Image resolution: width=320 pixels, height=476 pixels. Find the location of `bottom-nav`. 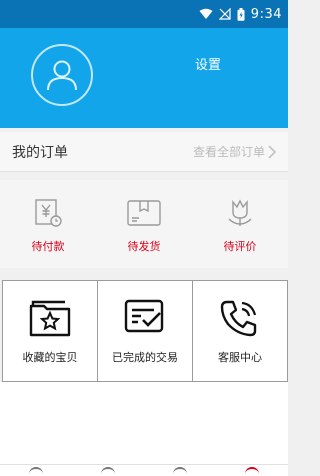

bottom-nav is located at coordinates (144, 470).